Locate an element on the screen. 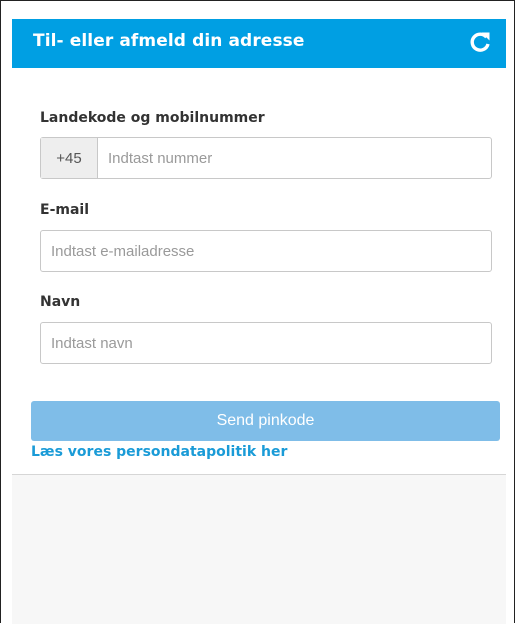 The height and width of the screenshot is (624, 515). refresh-icon is located at coordinates (480, 42).